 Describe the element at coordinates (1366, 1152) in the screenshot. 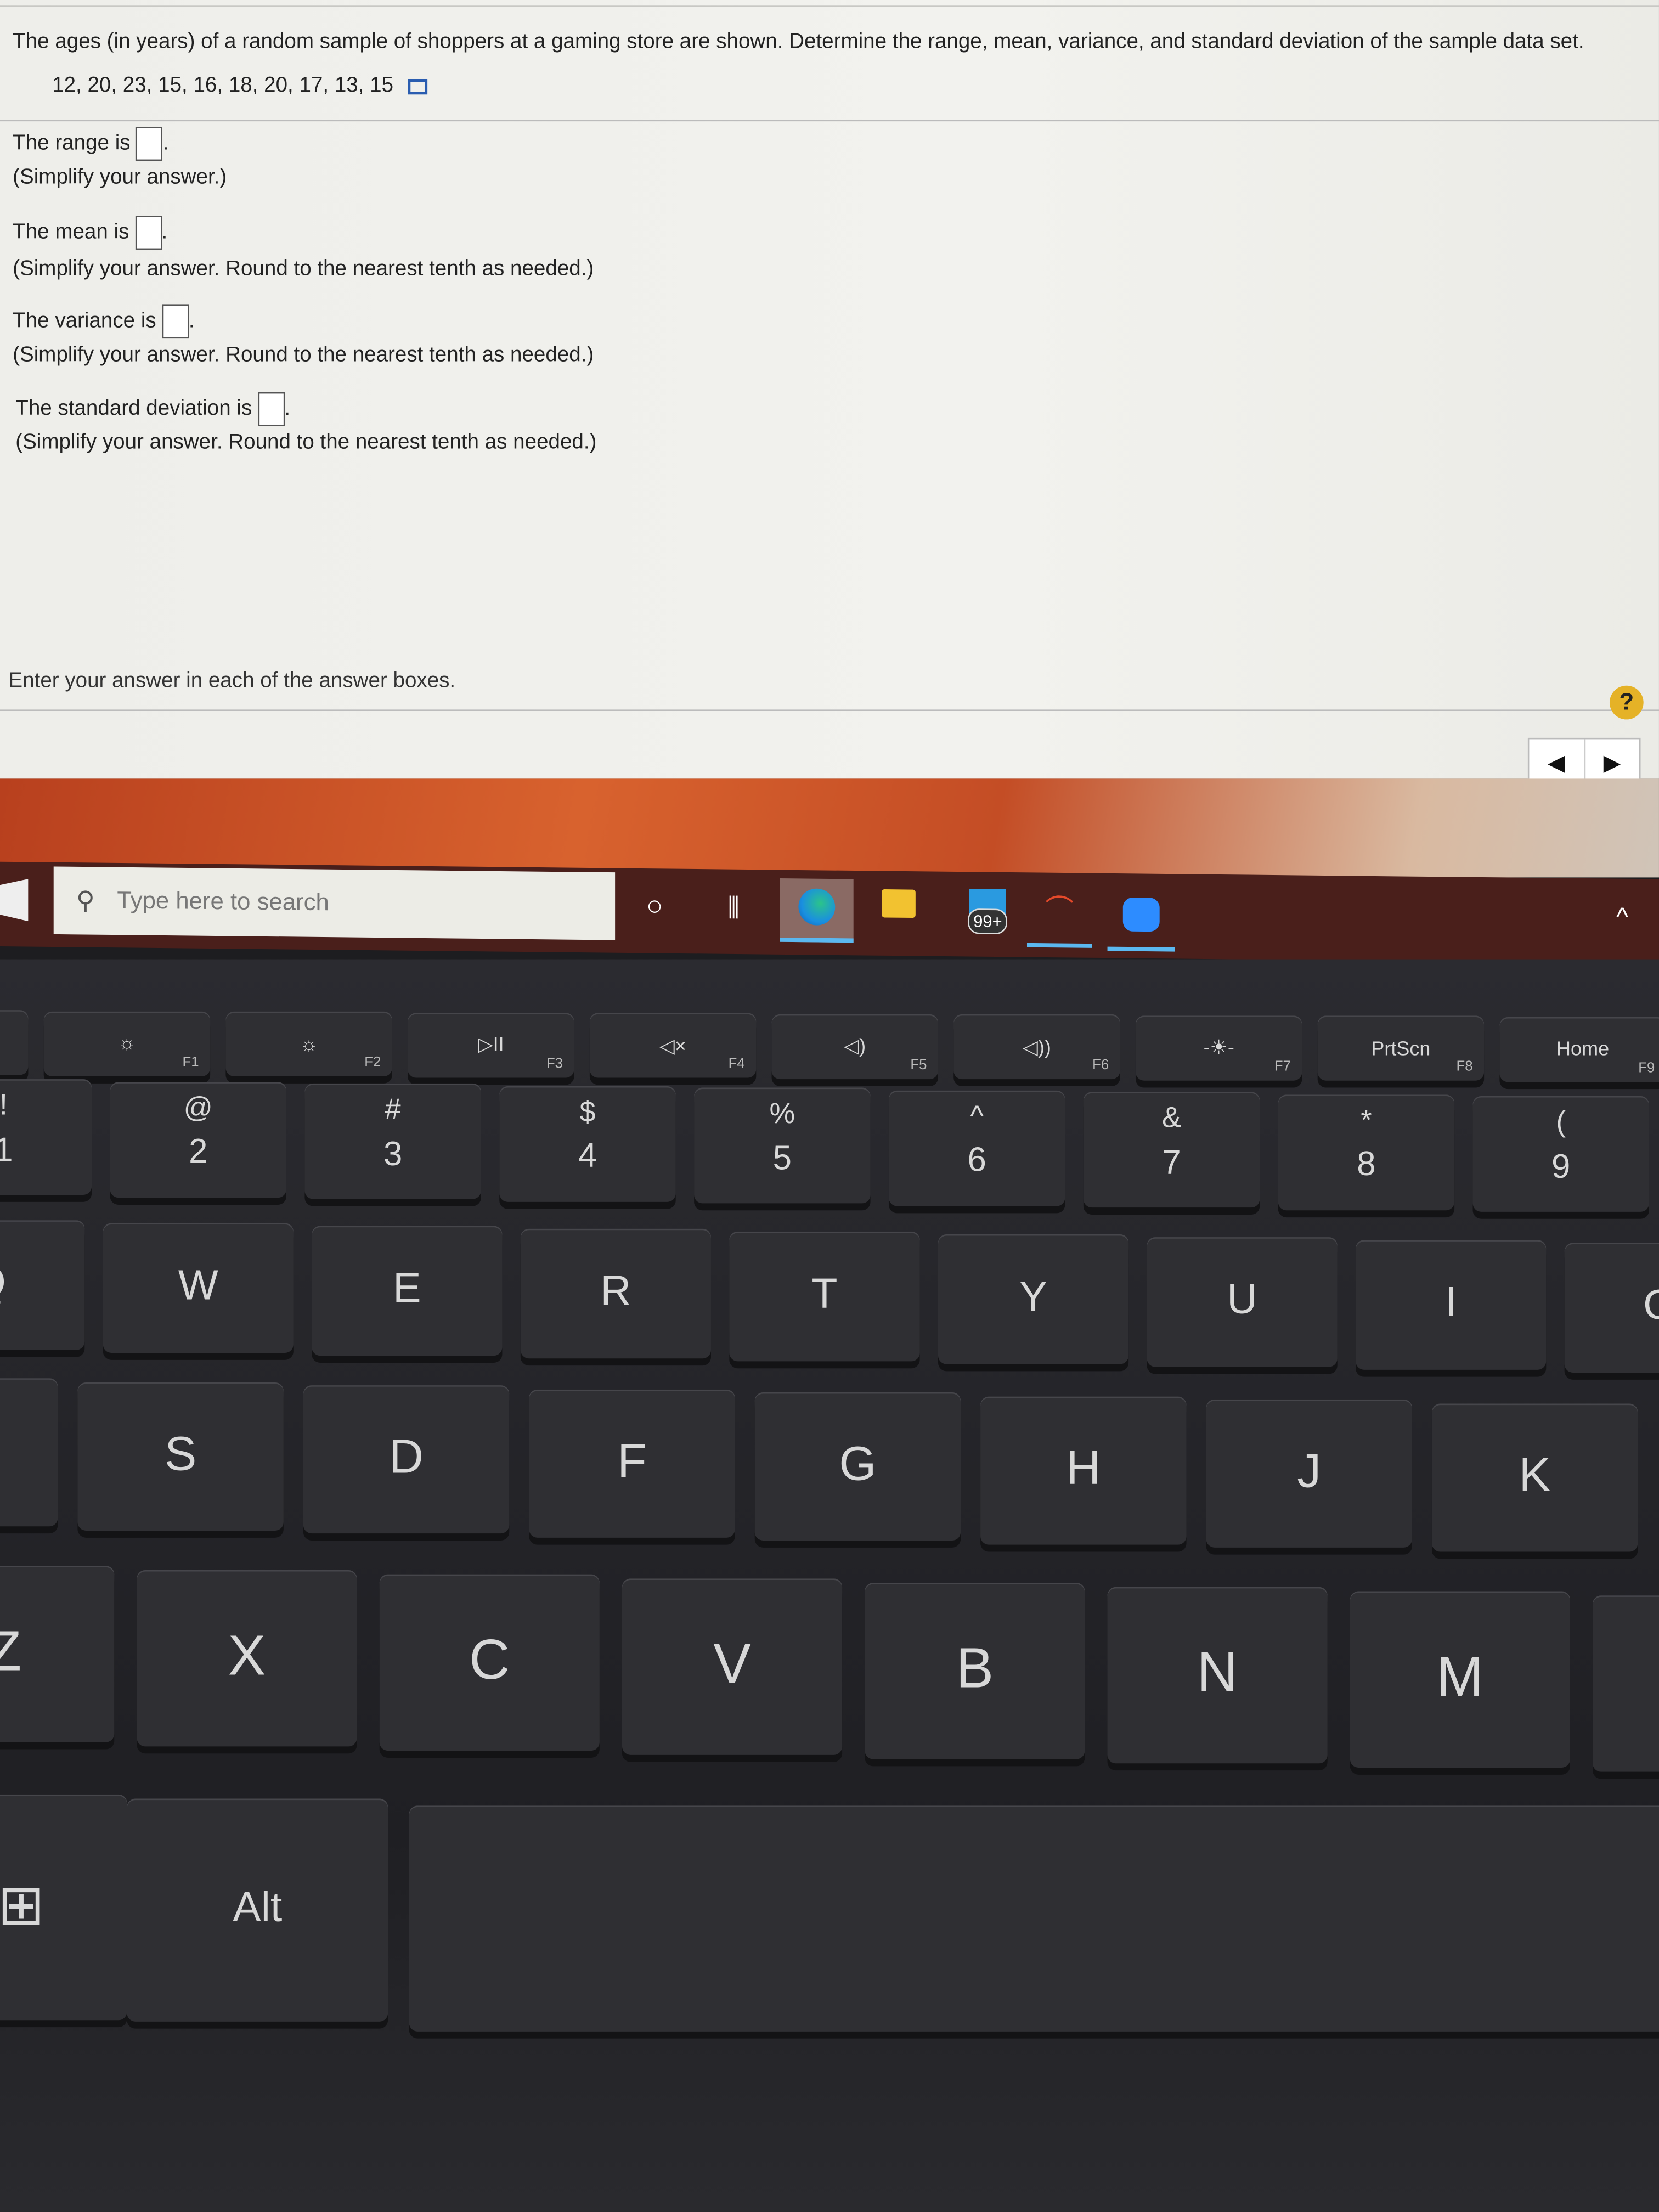

I see `number-key: 8 *` at that location.